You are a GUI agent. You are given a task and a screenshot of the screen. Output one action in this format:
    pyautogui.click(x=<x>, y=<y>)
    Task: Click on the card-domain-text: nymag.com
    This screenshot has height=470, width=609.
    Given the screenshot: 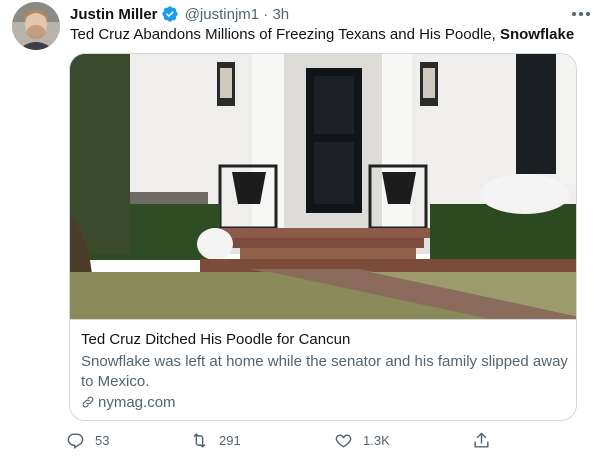 What is the action you would take?
    pyautogui.click(x=137, y=402)
    